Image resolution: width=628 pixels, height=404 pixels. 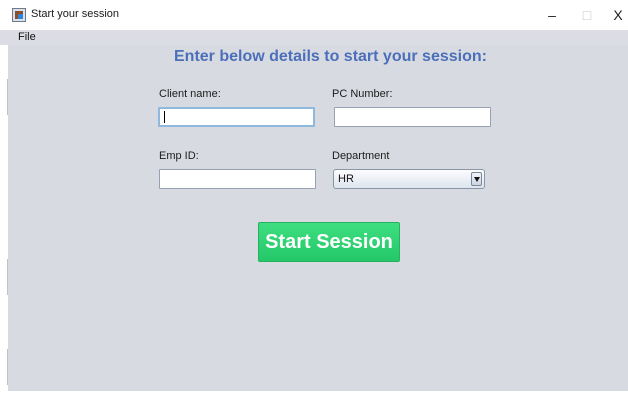 What do you see at coordinates (314, 37) in the screenshot?
I see `menu-bar: File` at bounding box center [314, 37].